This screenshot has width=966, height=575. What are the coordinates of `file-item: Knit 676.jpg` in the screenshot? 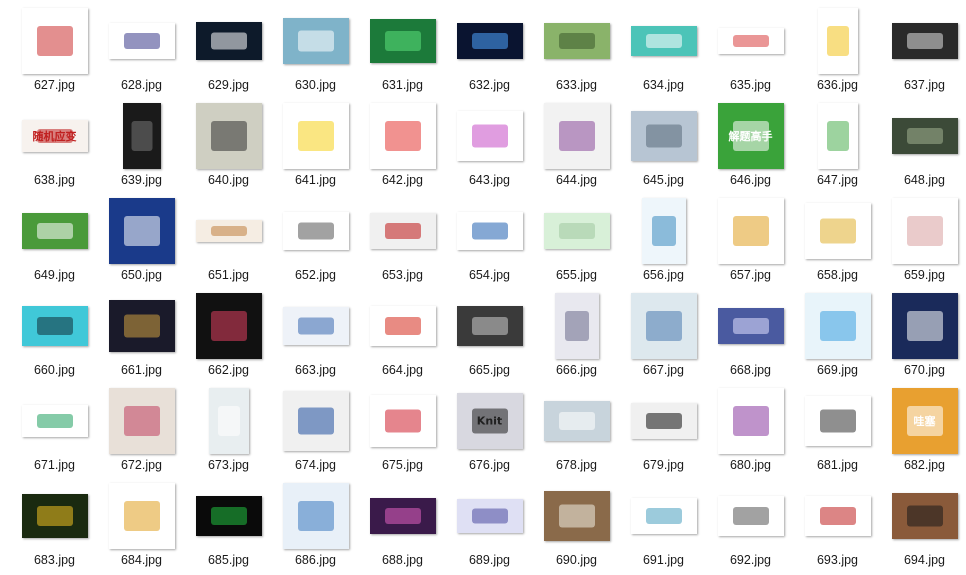 It's located at (489, 432).